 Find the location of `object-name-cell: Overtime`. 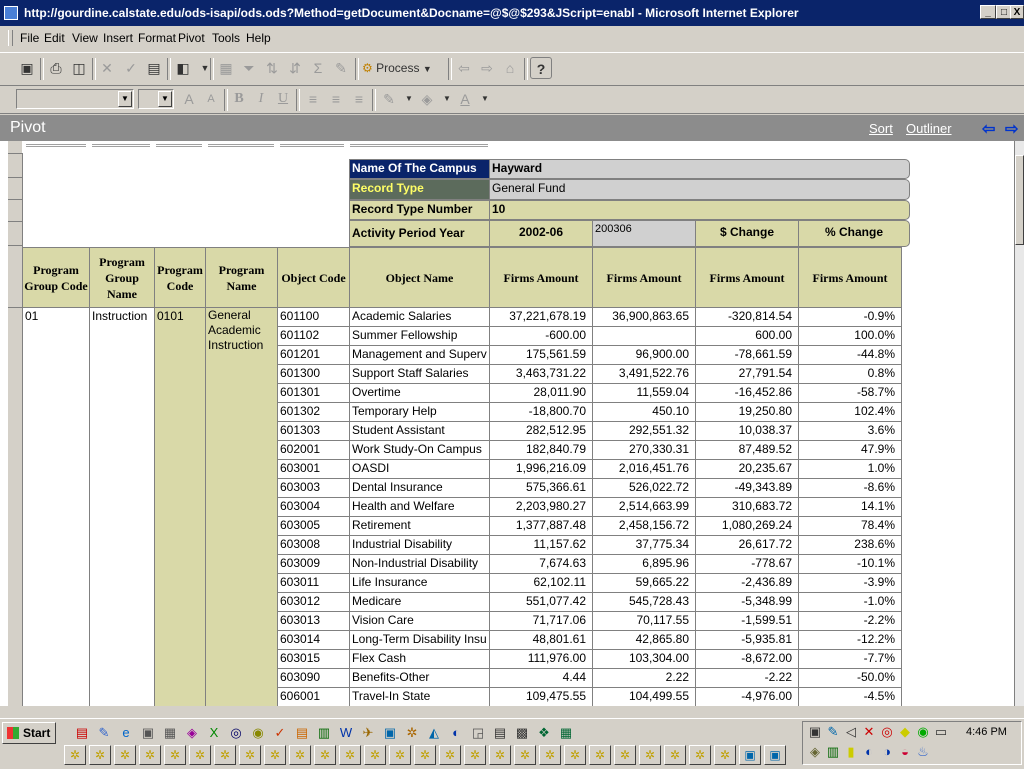

object-name-cell: Overtime is located at coordinates (419, 393).